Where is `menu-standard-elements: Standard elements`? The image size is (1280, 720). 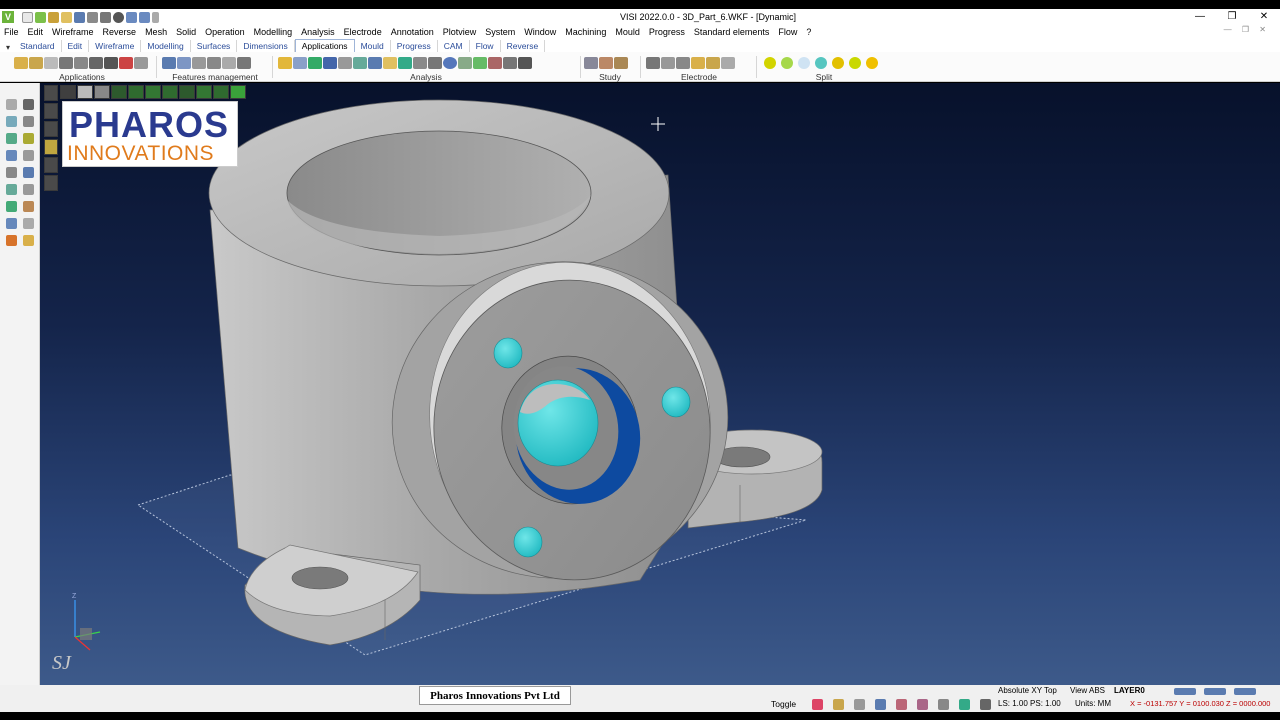 menu-standard-elements: Standard elements is located at coordinates (732, 32).